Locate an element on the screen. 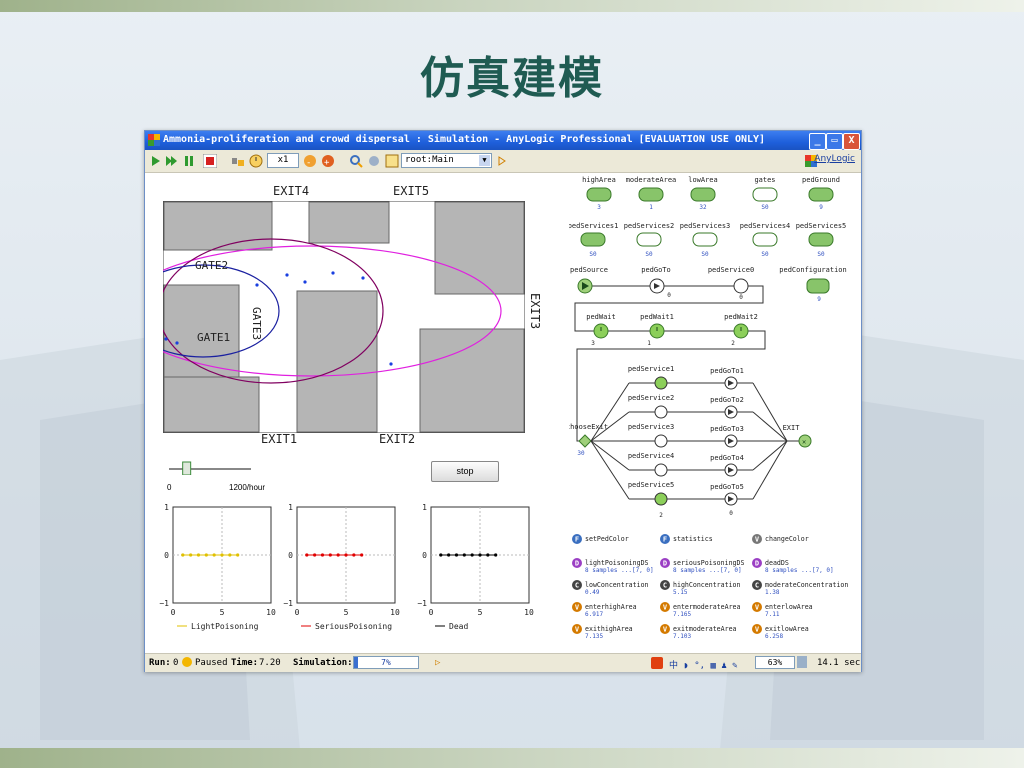  status-play-marker-icon: ▷ is located at coordinates (437, 663).